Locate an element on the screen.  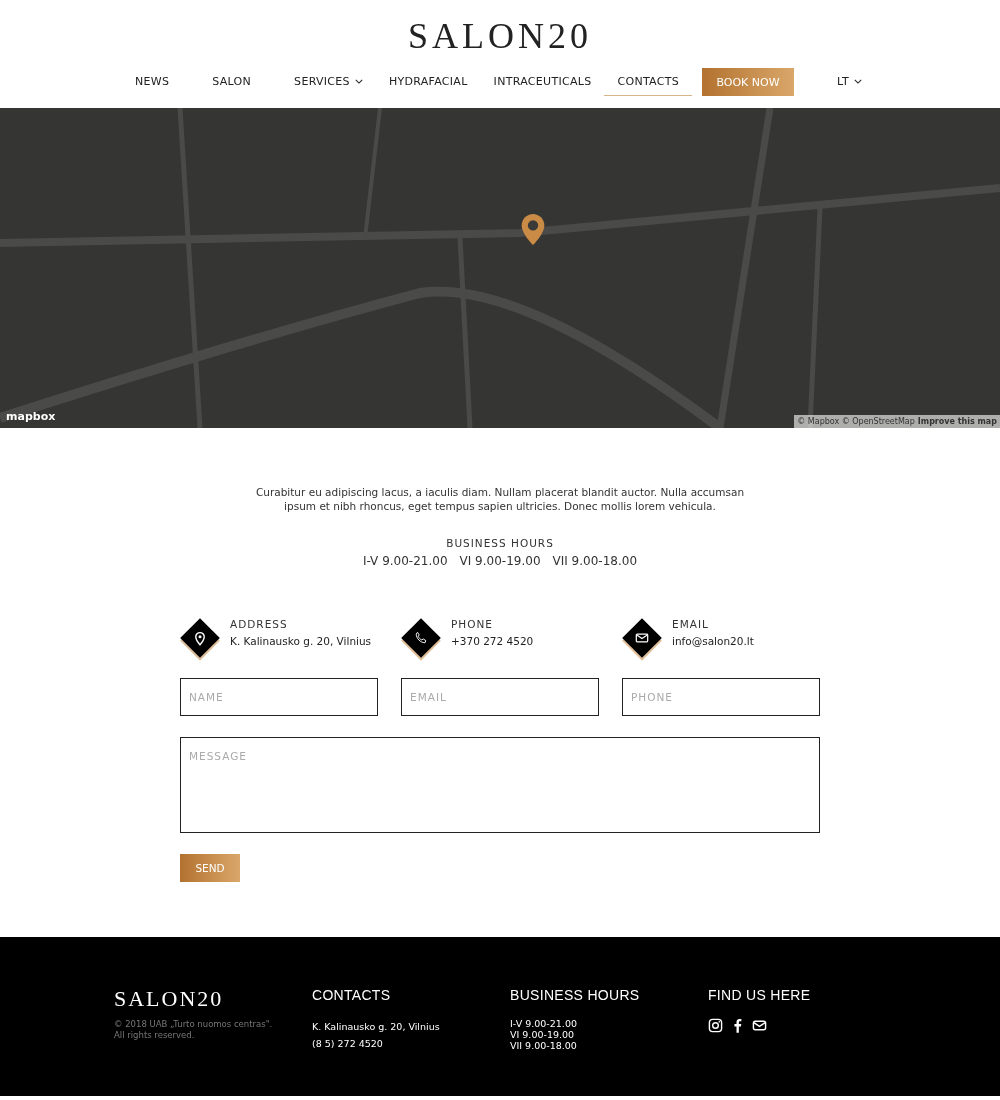
language-selector: LT is located at coordinates (849, 82).